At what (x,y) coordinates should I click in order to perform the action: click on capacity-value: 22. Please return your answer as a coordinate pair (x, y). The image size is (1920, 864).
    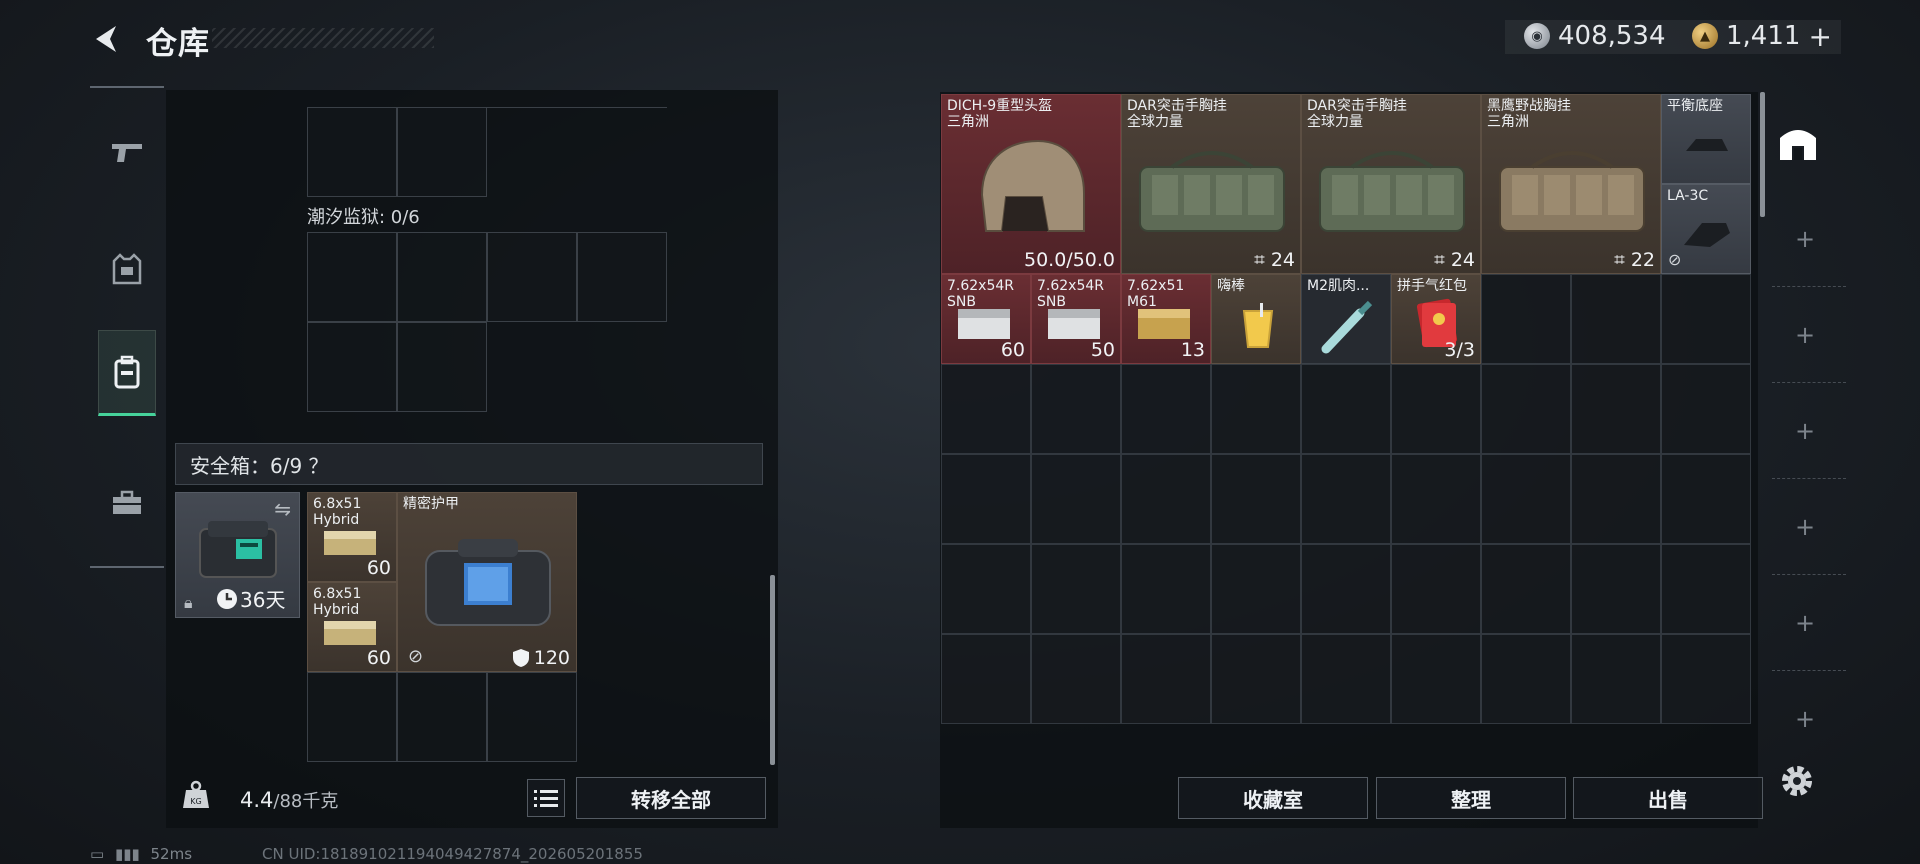
    Looking at the image, I should click on (1642, 260).